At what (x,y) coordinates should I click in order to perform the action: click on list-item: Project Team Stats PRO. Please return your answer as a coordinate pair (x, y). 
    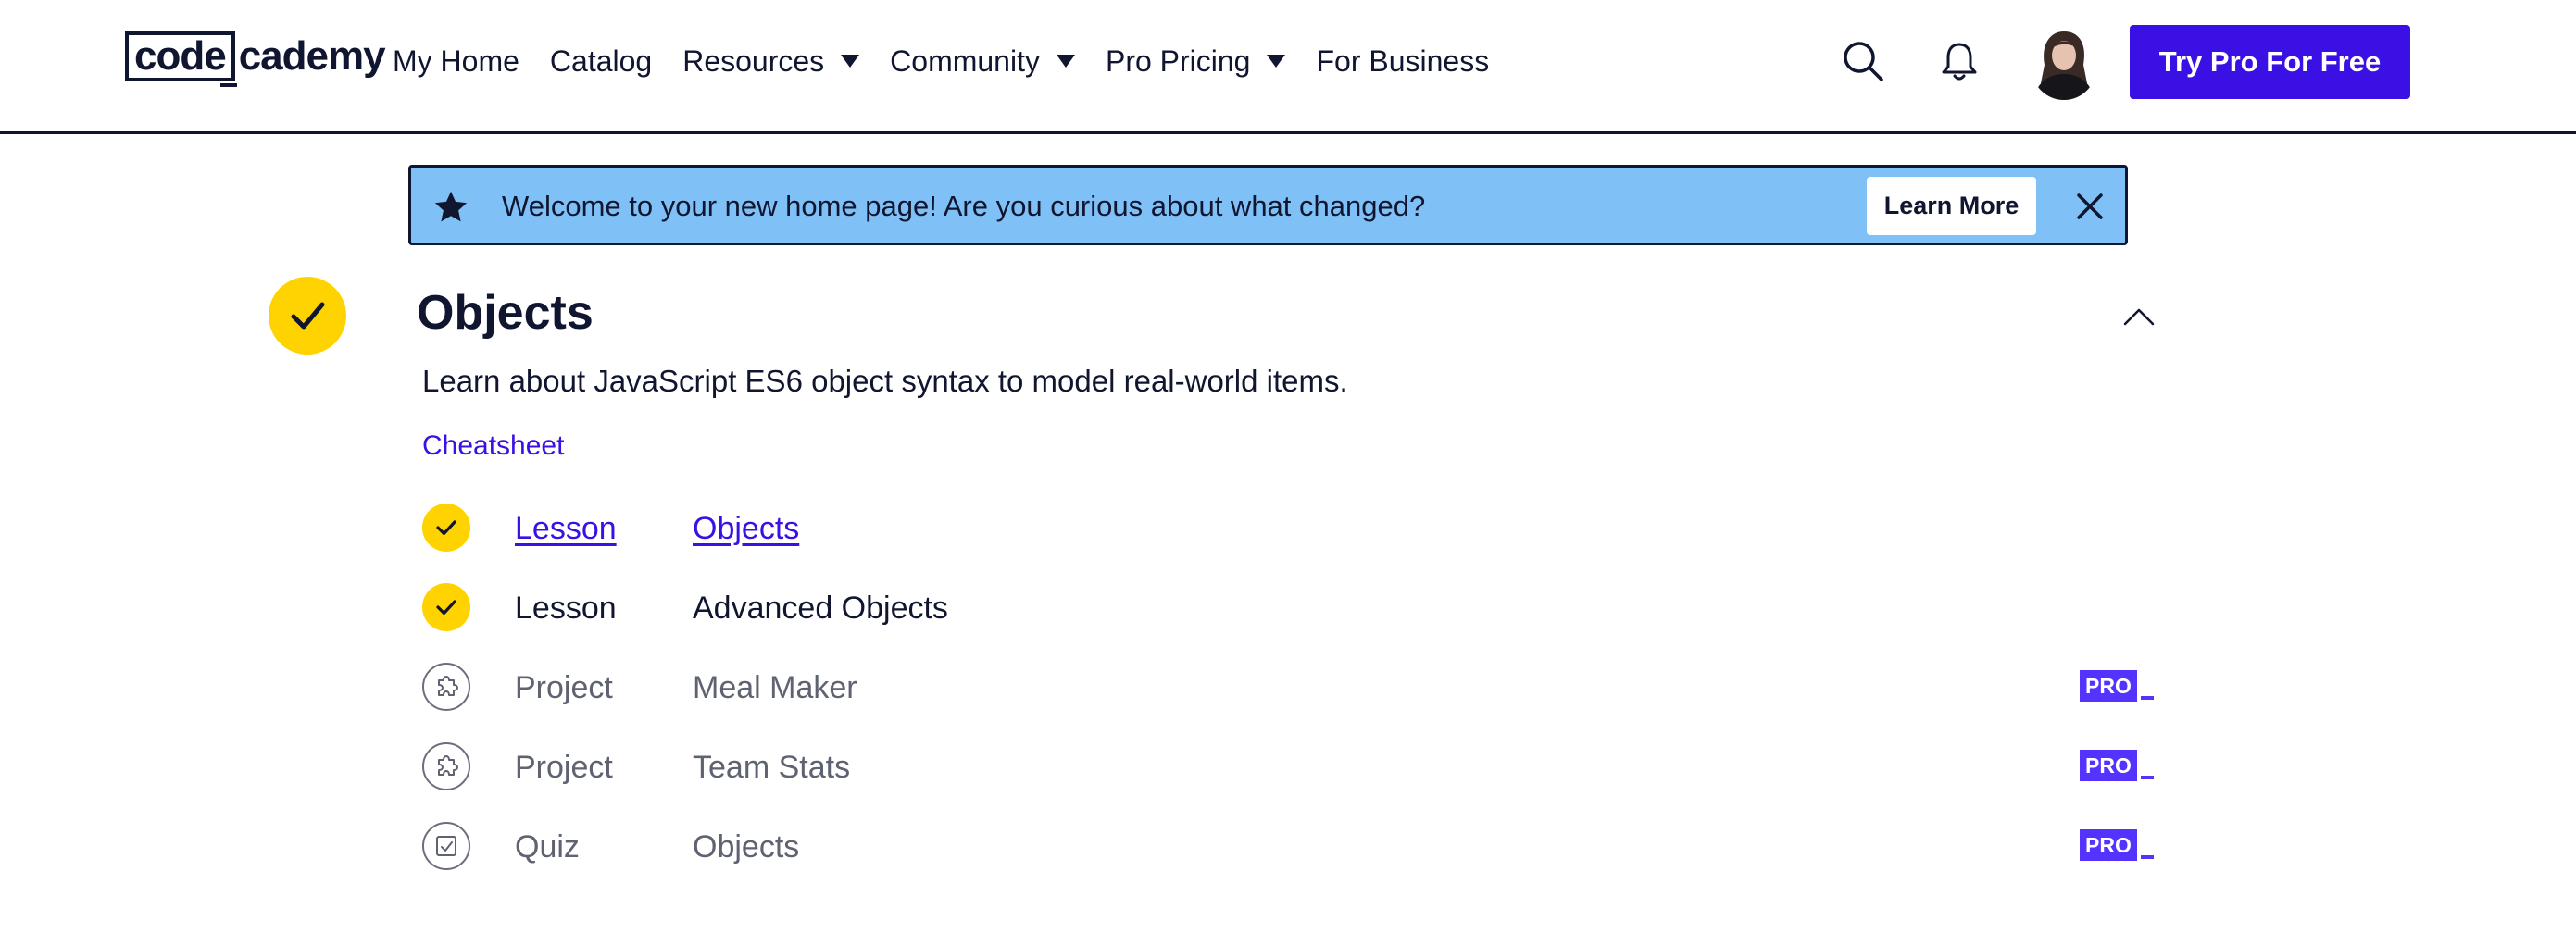
    Looking at the image, I should click on (1288, 768).